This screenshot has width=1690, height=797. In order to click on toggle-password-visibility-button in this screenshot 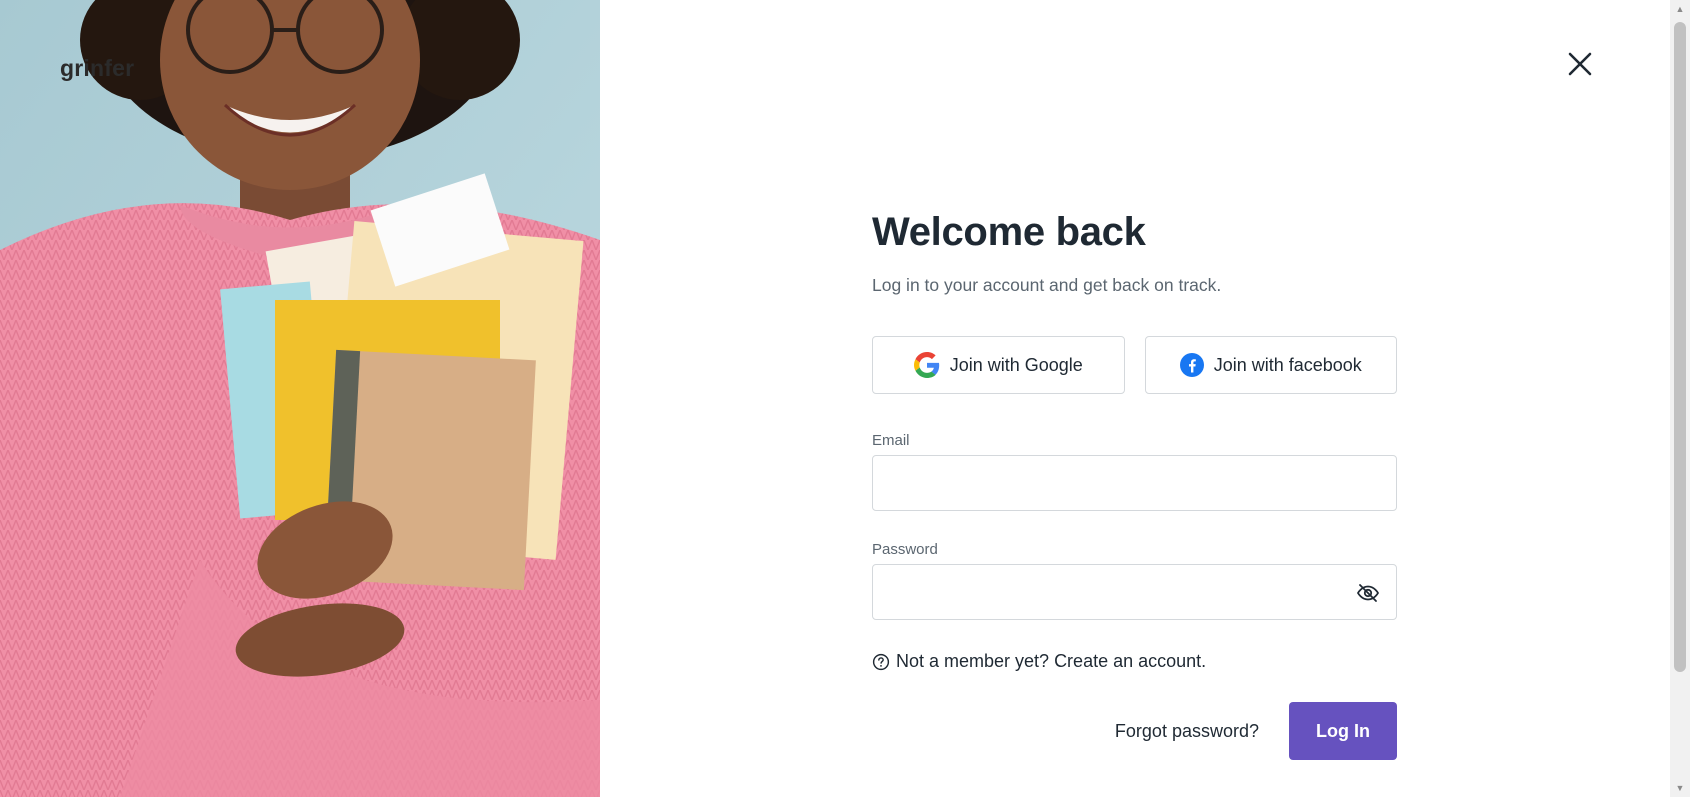, I will do `click(1368, 593)`.